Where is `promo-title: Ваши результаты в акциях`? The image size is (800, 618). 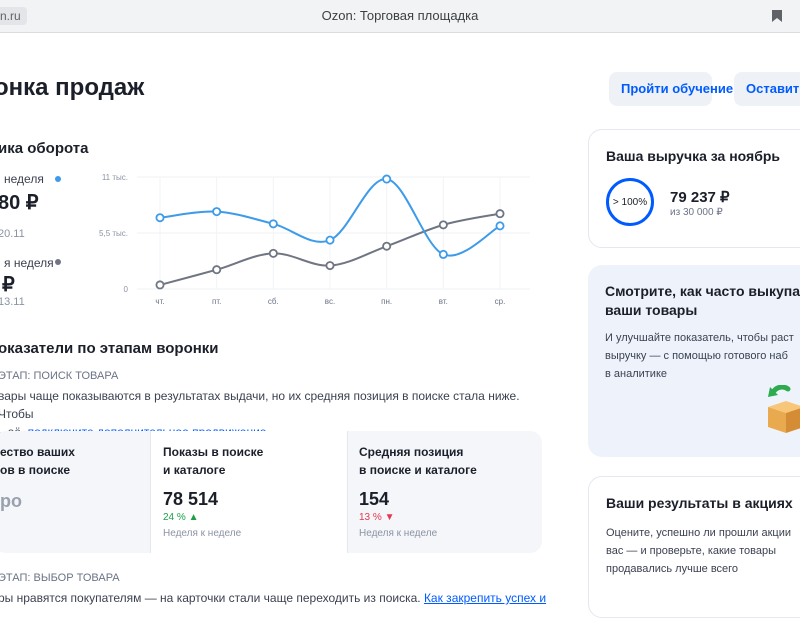 promo-title: Ваши результаты в акциях is located at coordinates (699, 503).